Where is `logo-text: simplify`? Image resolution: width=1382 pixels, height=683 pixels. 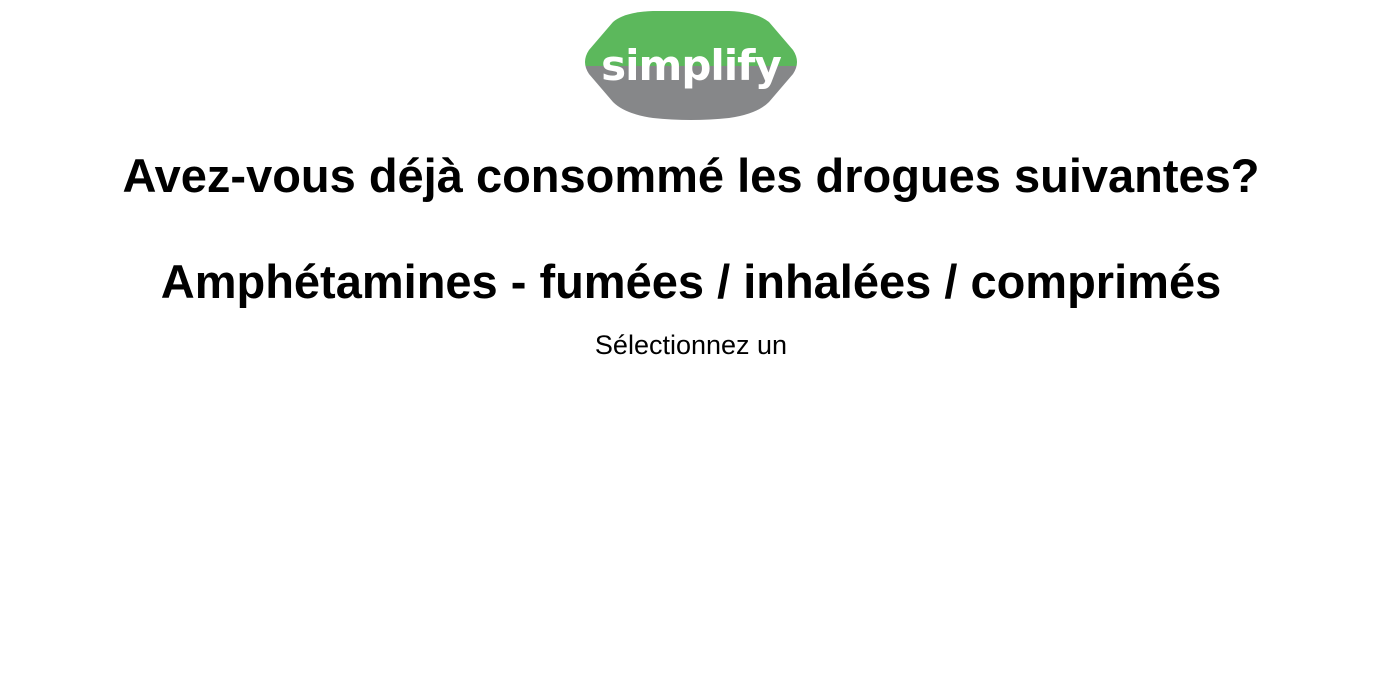 logo-text: simplify is located at coordinates (691, 65).